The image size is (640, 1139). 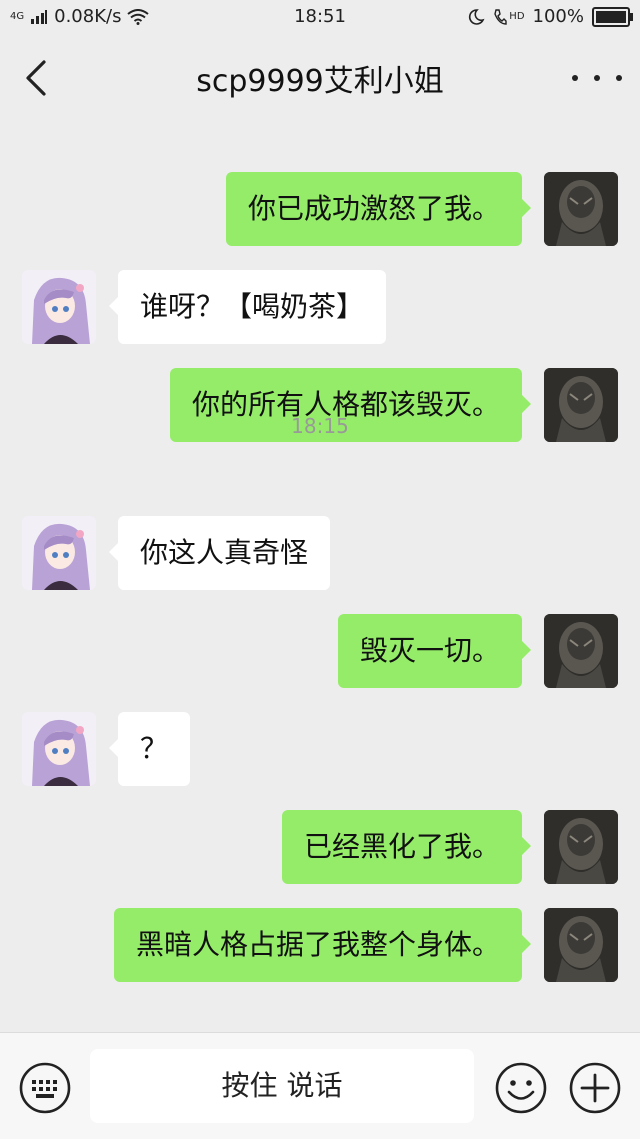 I want to click on hd-label: HD, so click(x=517, y=16).